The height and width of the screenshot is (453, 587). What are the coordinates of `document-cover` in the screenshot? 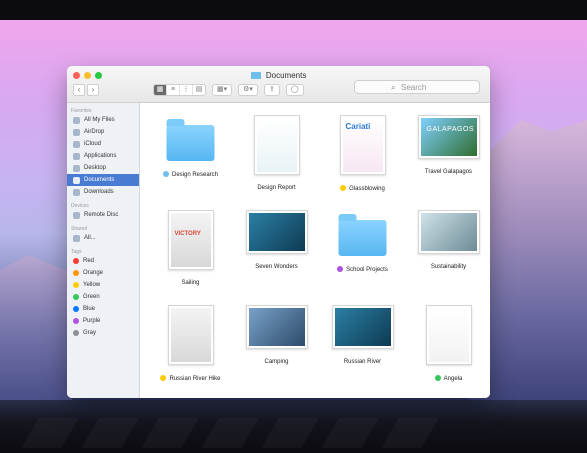 It's located at (190, 335).